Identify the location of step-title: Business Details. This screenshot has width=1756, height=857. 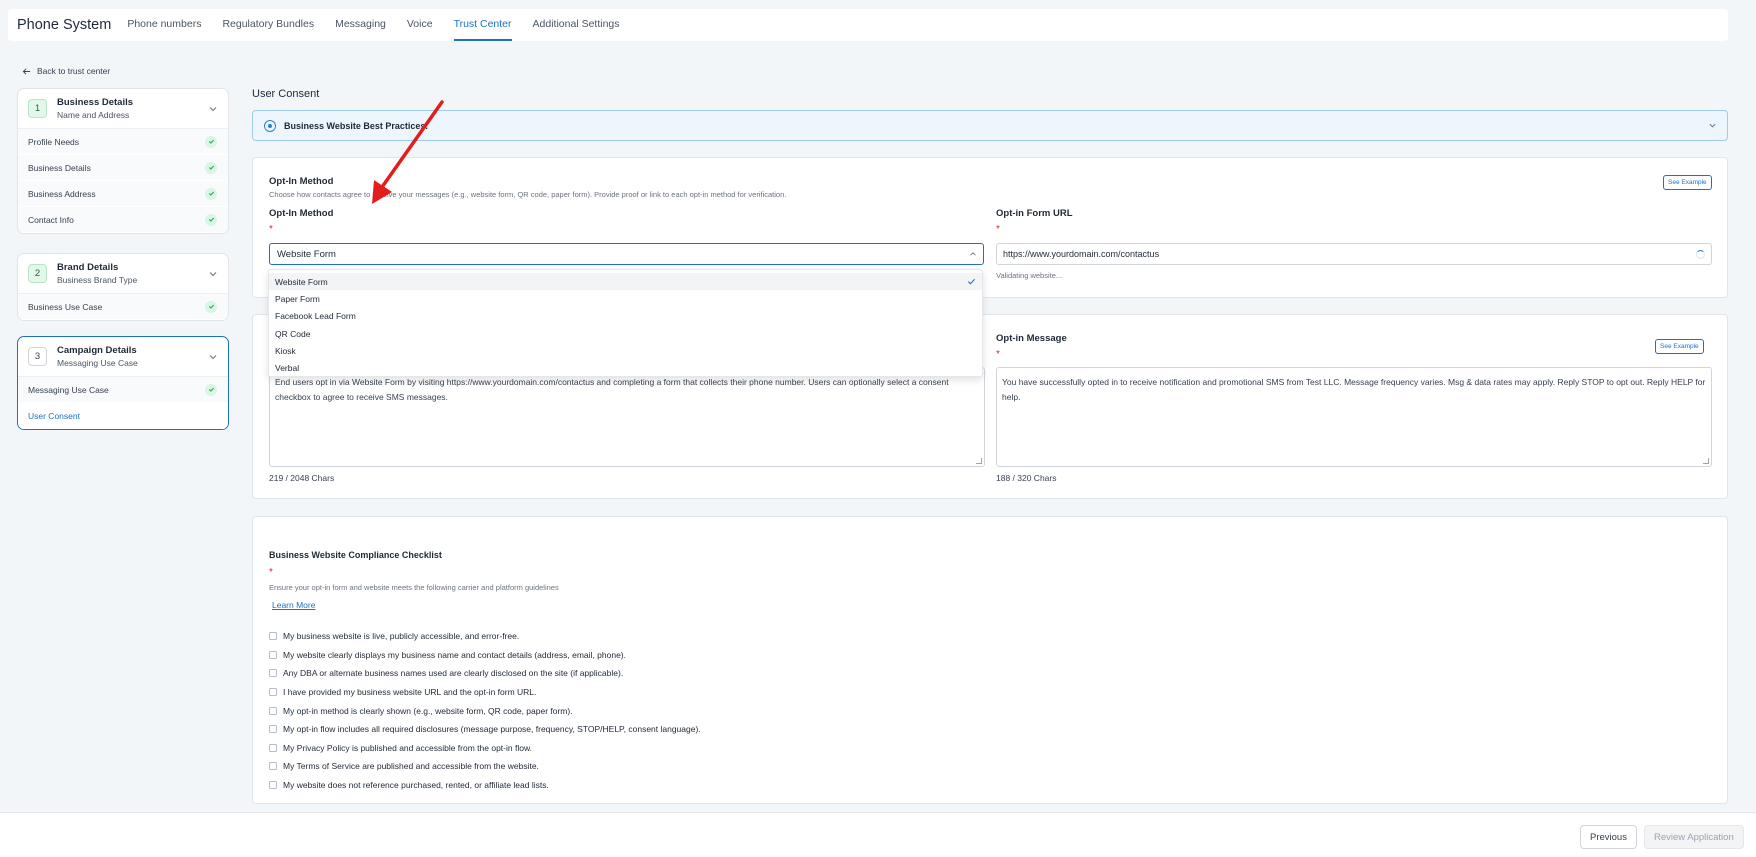
(95, 102).